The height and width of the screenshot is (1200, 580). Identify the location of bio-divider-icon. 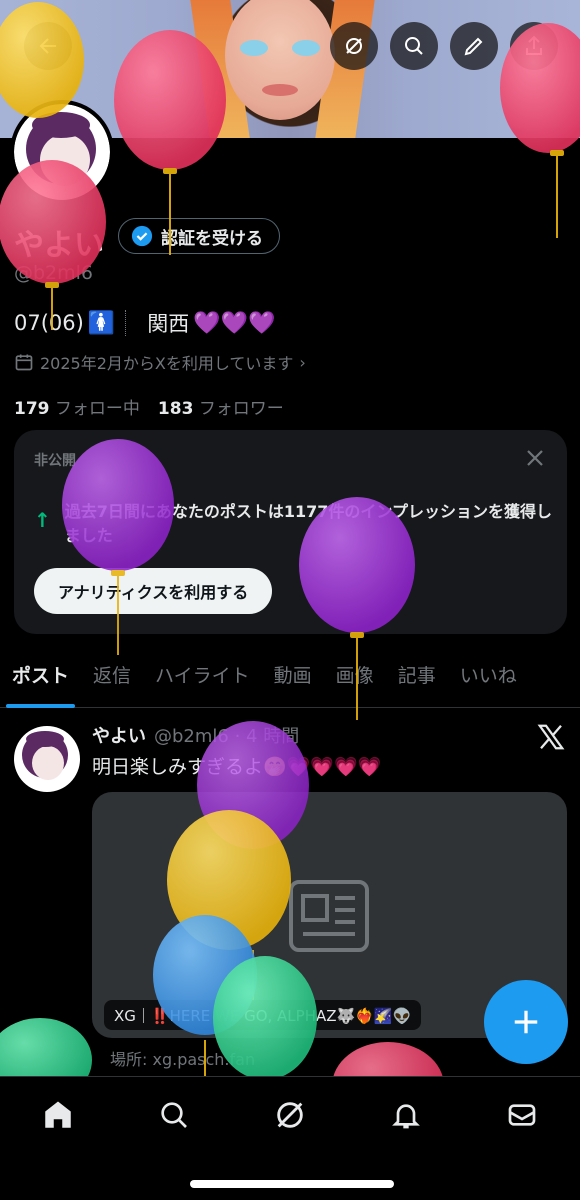
(132, 323).